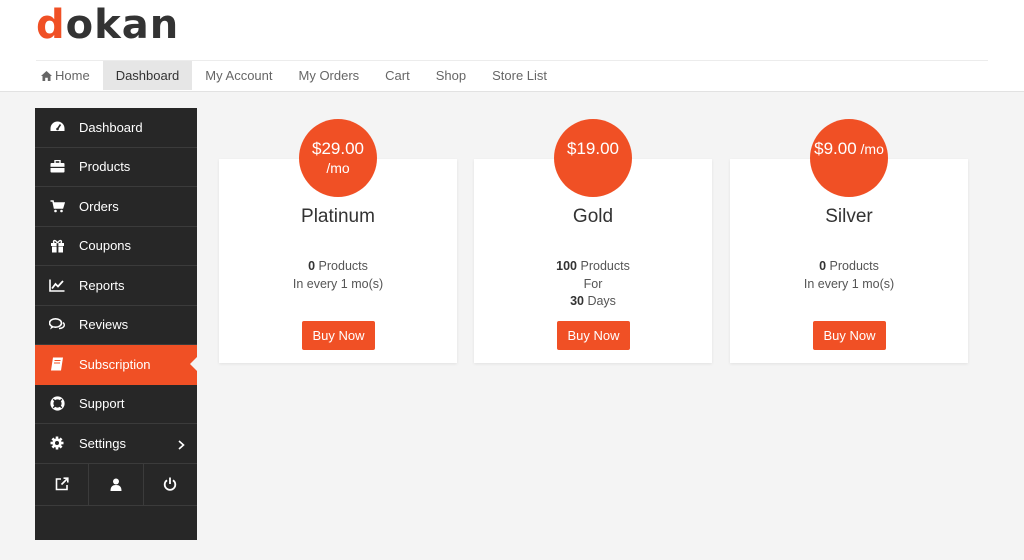  Describe the element at coordinates (599, 301) in the screenshot. I see `days-label: Days` at that location.